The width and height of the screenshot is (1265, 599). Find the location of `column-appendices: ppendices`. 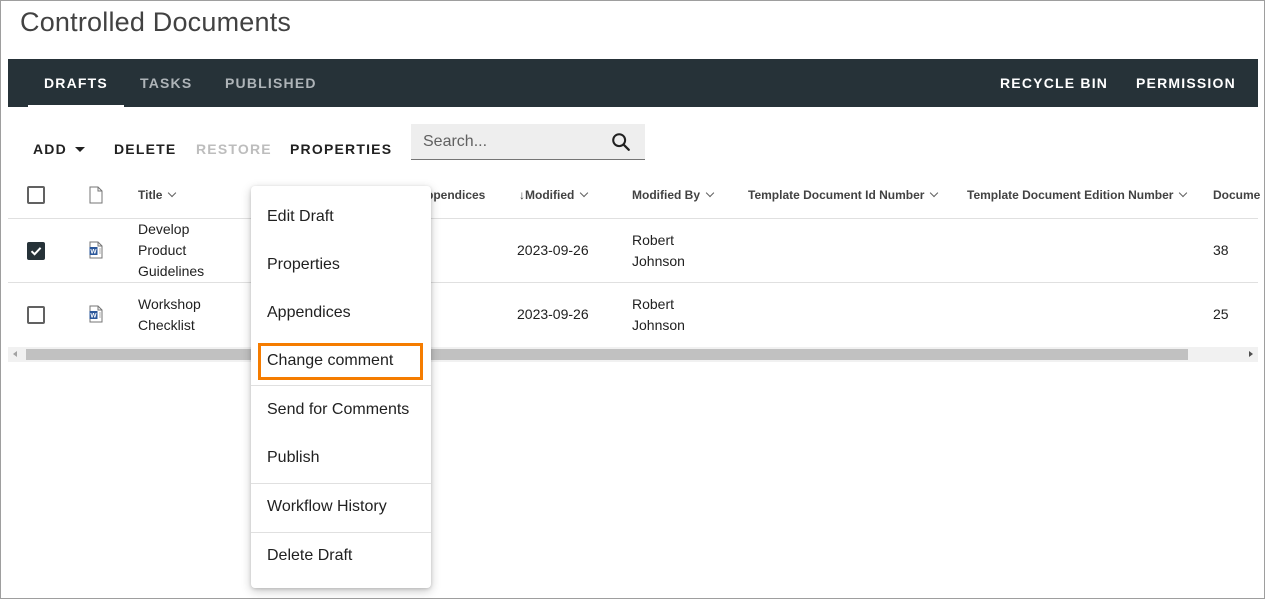

column-appendices: ppendices is located at coordinates (455, 195).